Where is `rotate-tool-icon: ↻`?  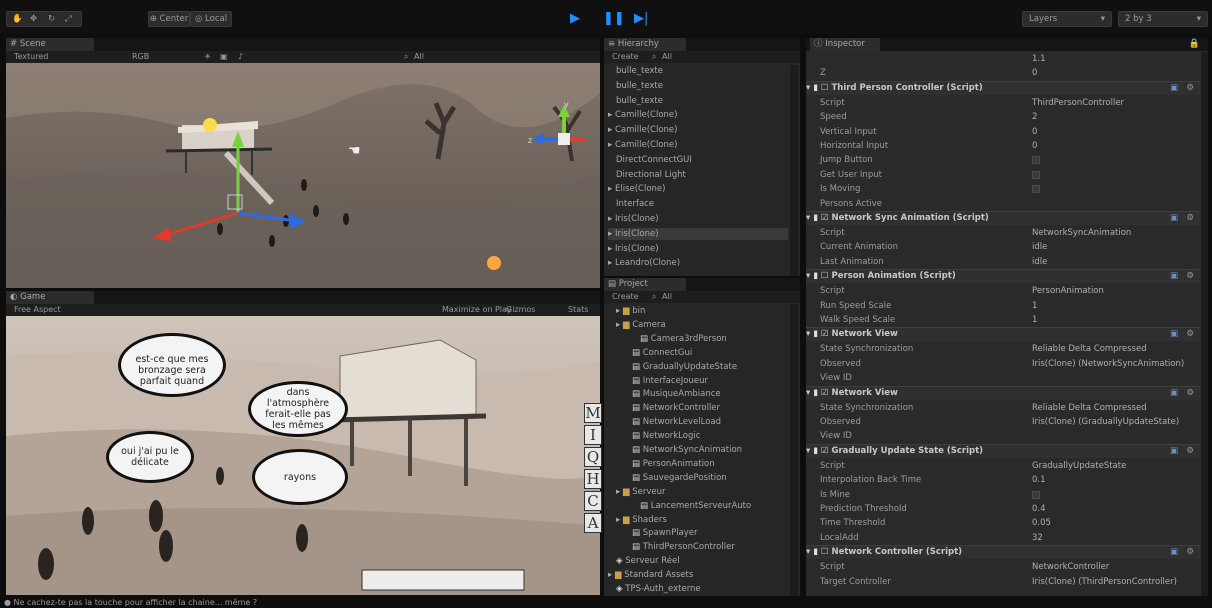
rotate-tool-icon: ↻ is located at coordinates (51, 19).